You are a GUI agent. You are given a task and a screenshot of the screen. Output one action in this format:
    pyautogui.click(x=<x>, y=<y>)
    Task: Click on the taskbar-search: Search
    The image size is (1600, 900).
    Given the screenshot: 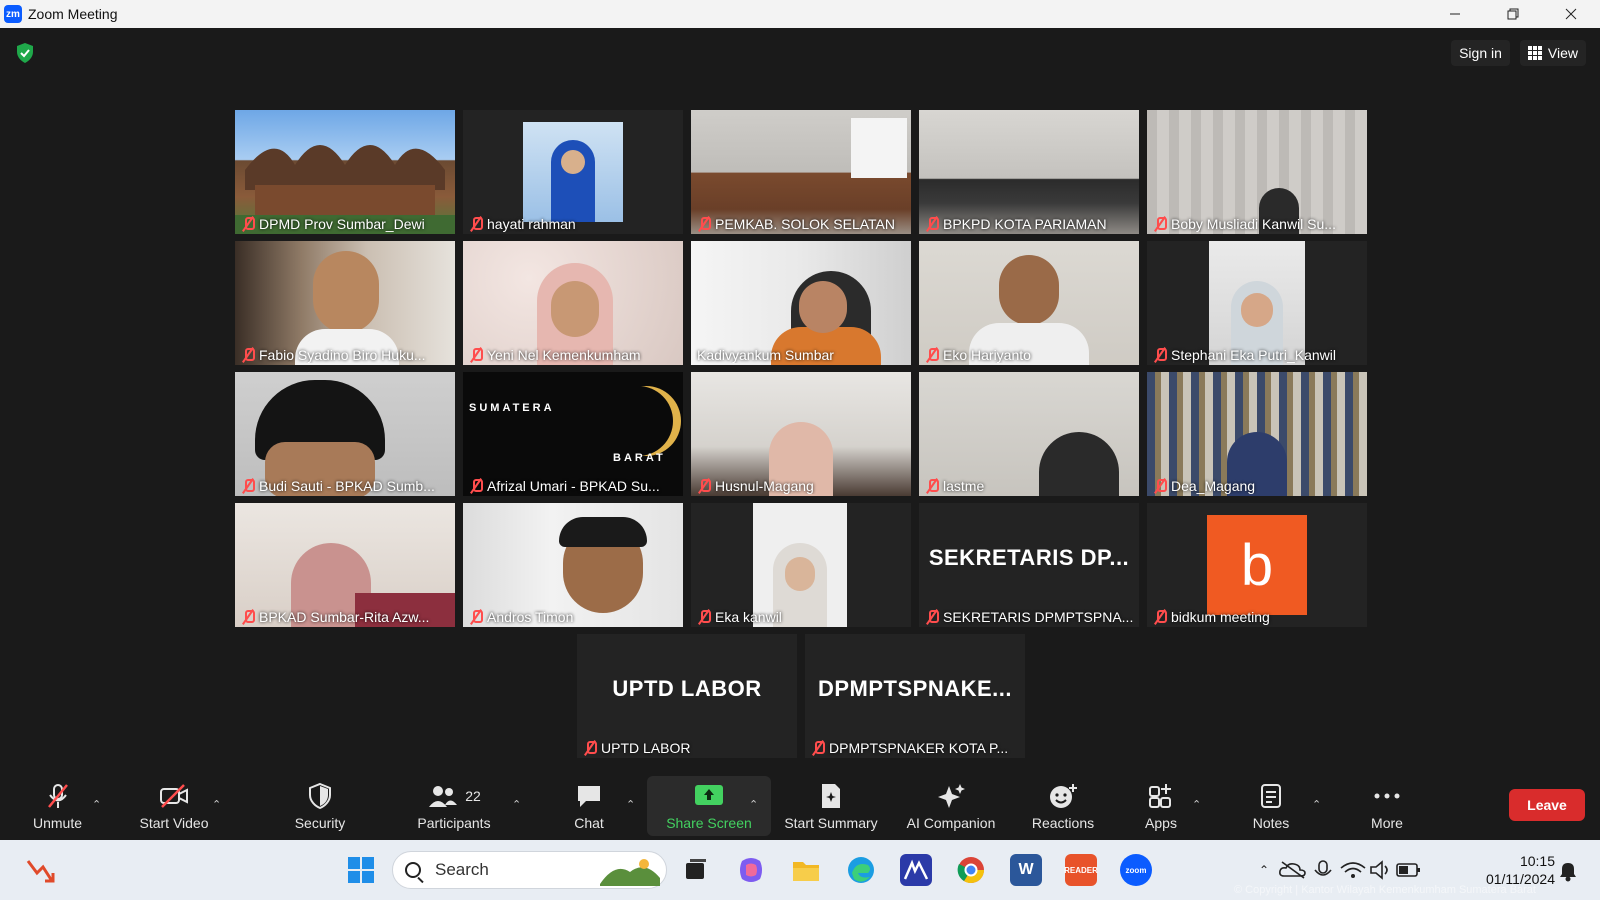 What is the action you would take?
    pyautogui.click(x=529, y=870)
    